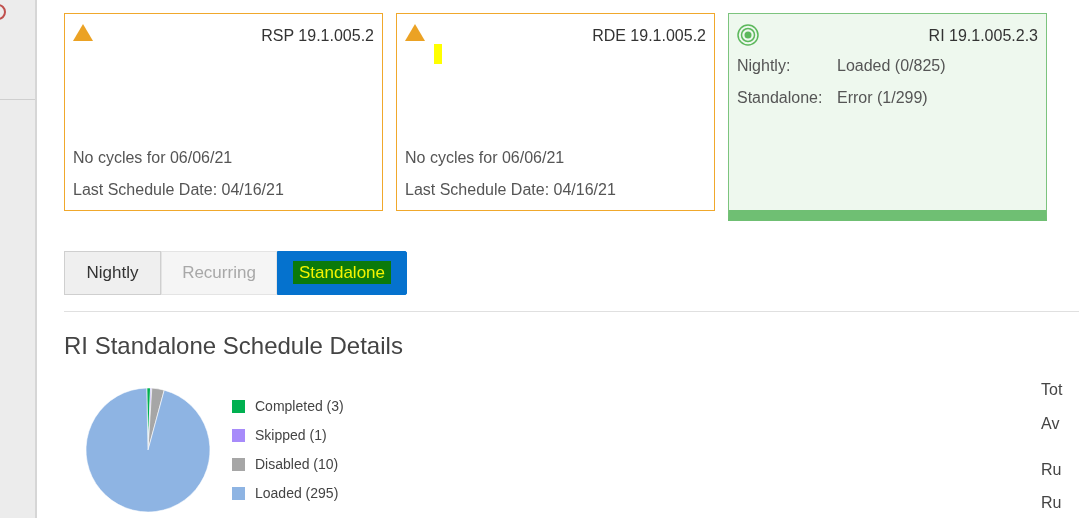  Describe the element at coordinates (299, 406) in the screenshot. I see `legend-label: Completed (3)` at that location.